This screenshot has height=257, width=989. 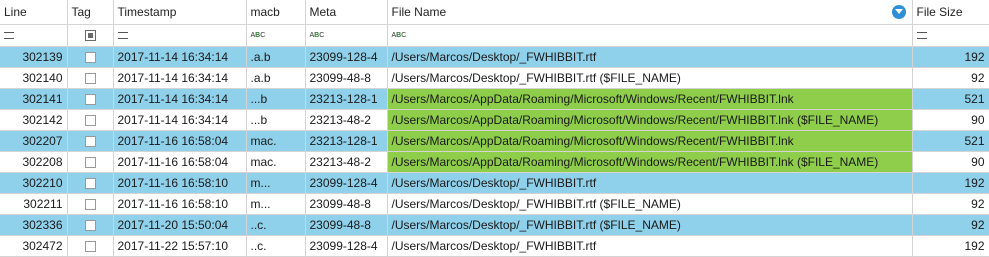 What do you see at coordinates (34, 12) in the screenshot?
I see `column-header-line: Line` at bounding box center [34, 12].